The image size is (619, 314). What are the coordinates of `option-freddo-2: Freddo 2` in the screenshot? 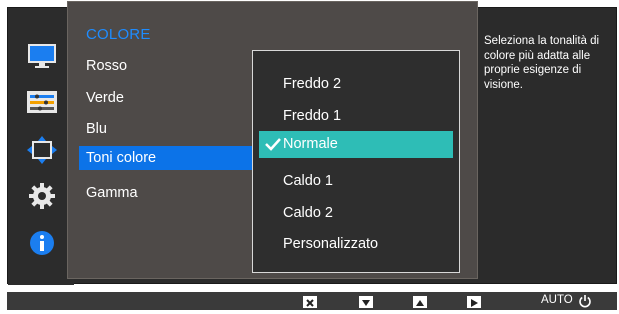 It's located at (312, 84).